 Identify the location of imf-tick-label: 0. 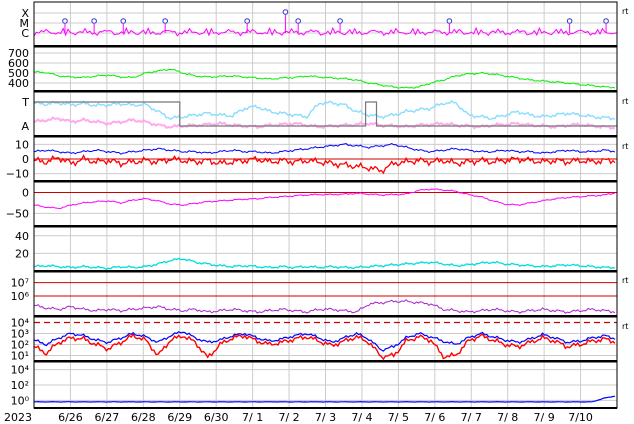
(25, 159).